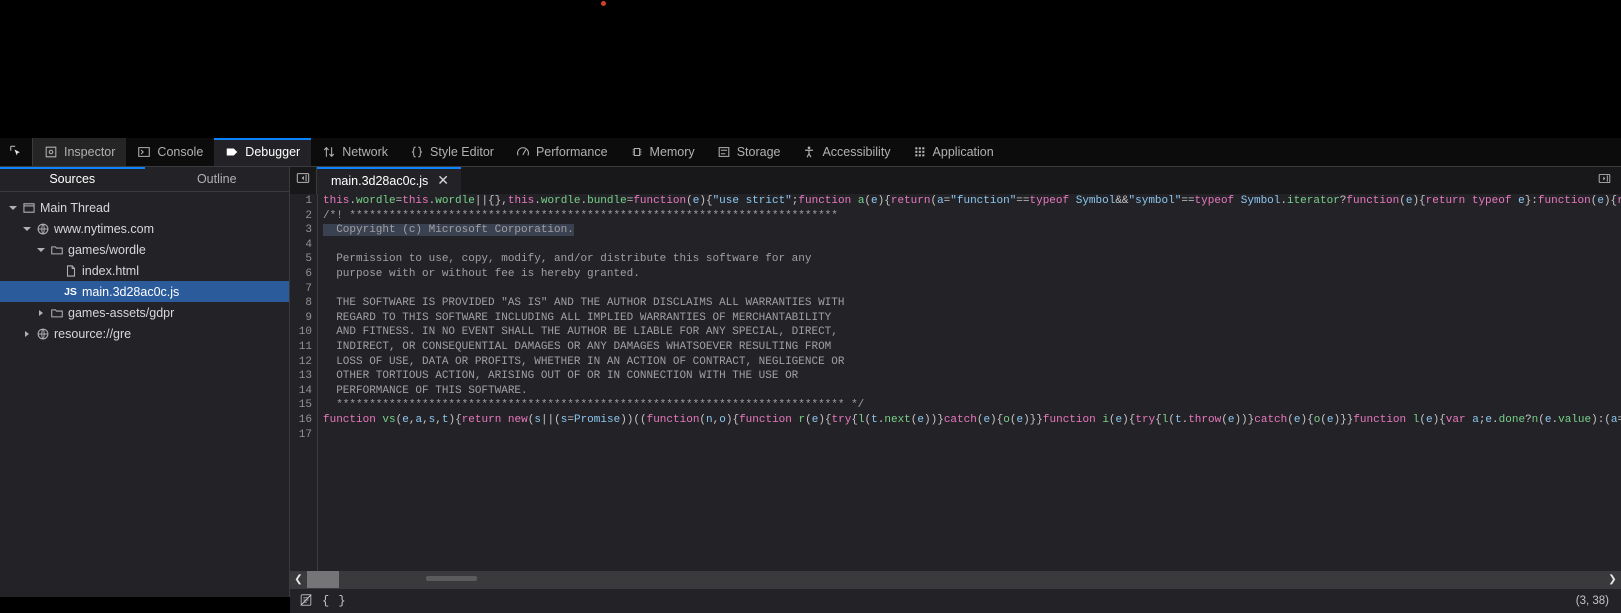  Describe the element at coordinates (303, 362) in the screenshot. I see `line-number: 12` at that location.